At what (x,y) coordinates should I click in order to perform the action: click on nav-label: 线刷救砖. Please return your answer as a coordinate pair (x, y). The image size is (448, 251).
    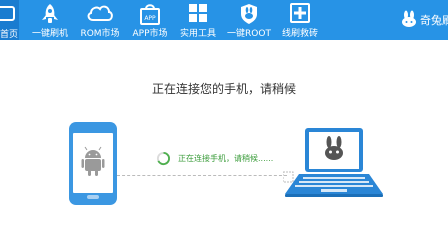
    Looking at the image, I should click on (299, 34).